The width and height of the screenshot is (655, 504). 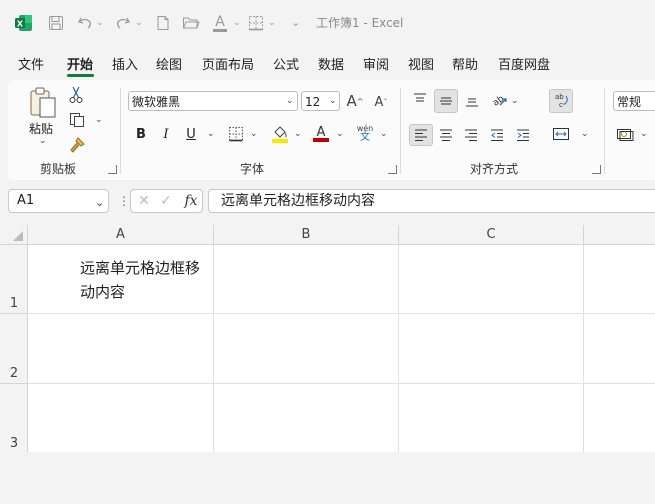 I want to click on formula-input: 远离单元格边框移动内容, so click(x=431, y=201).